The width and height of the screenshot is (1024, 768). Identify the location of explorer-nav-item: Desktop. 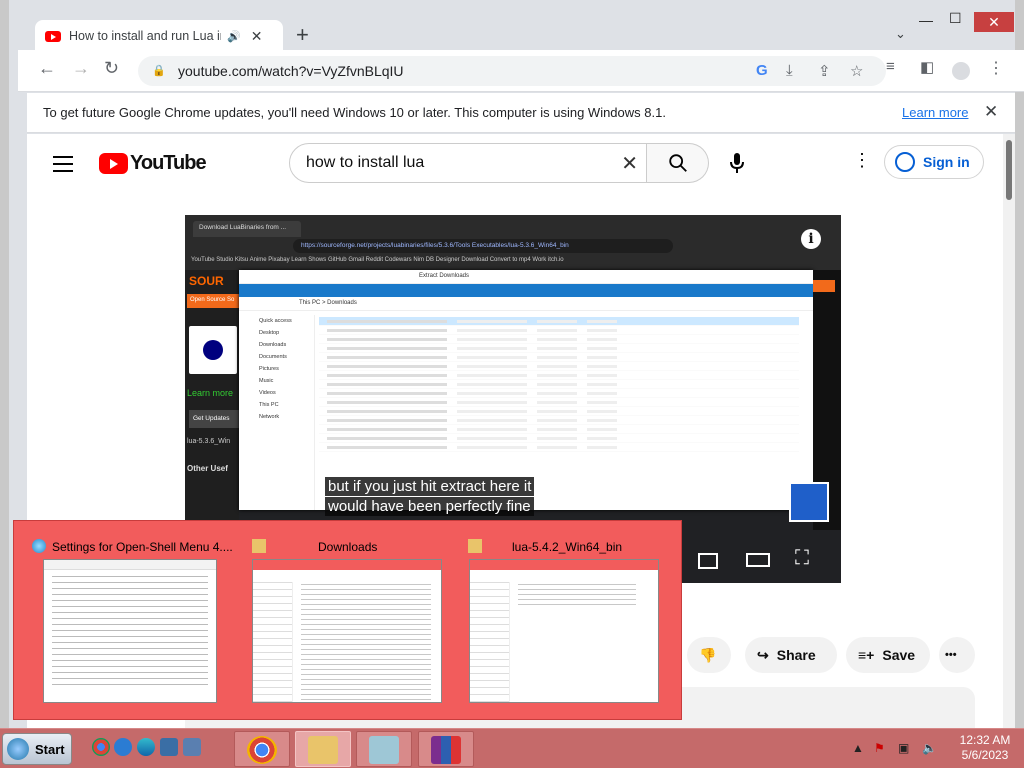
(269, 333).